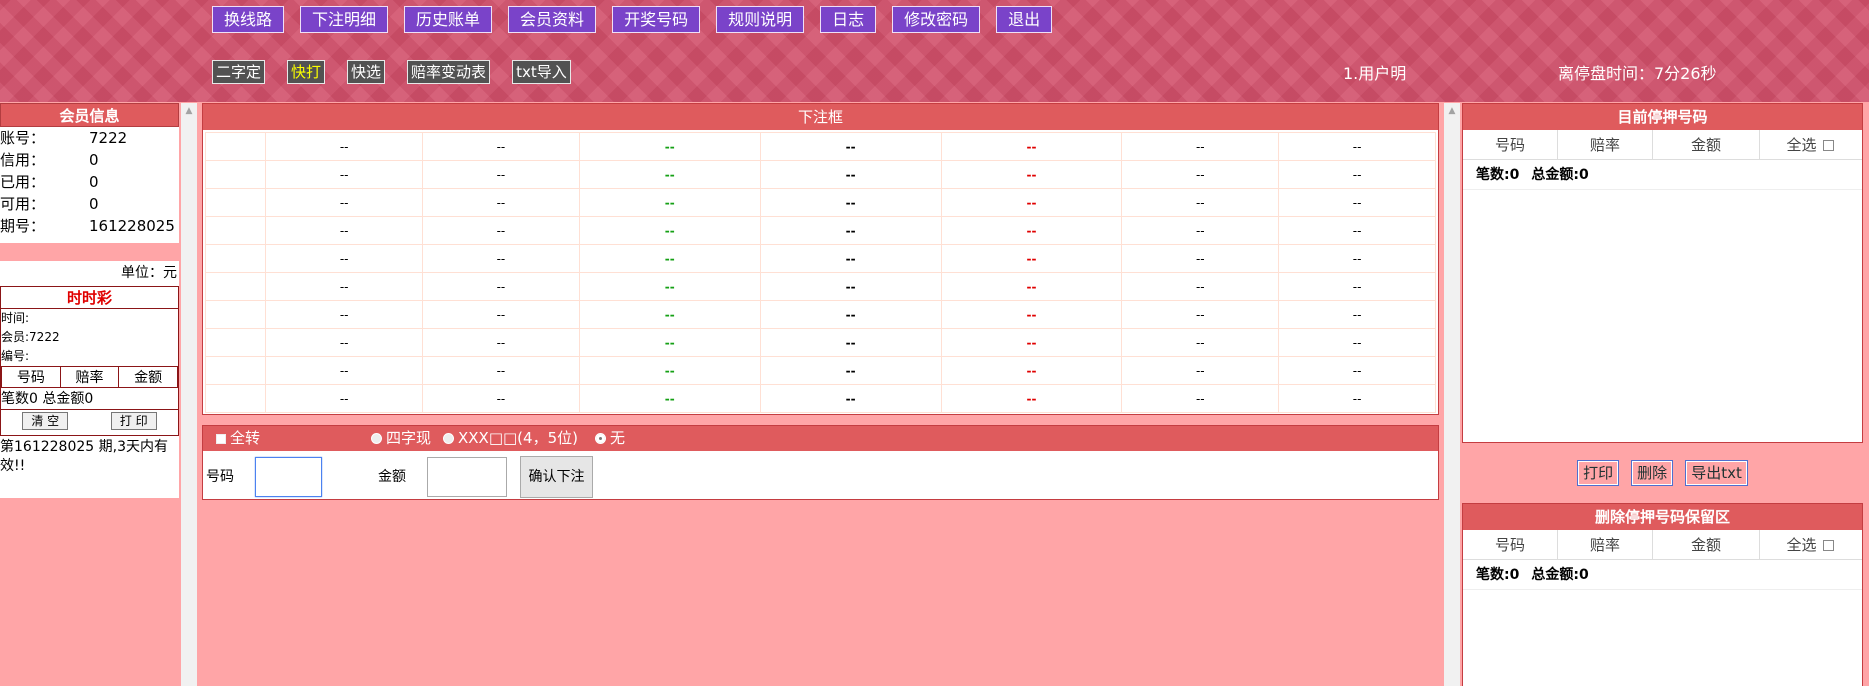 This screenshot has height=686, width=1869. I want to click on switch-line-button: 换线路, so click(248, 19).